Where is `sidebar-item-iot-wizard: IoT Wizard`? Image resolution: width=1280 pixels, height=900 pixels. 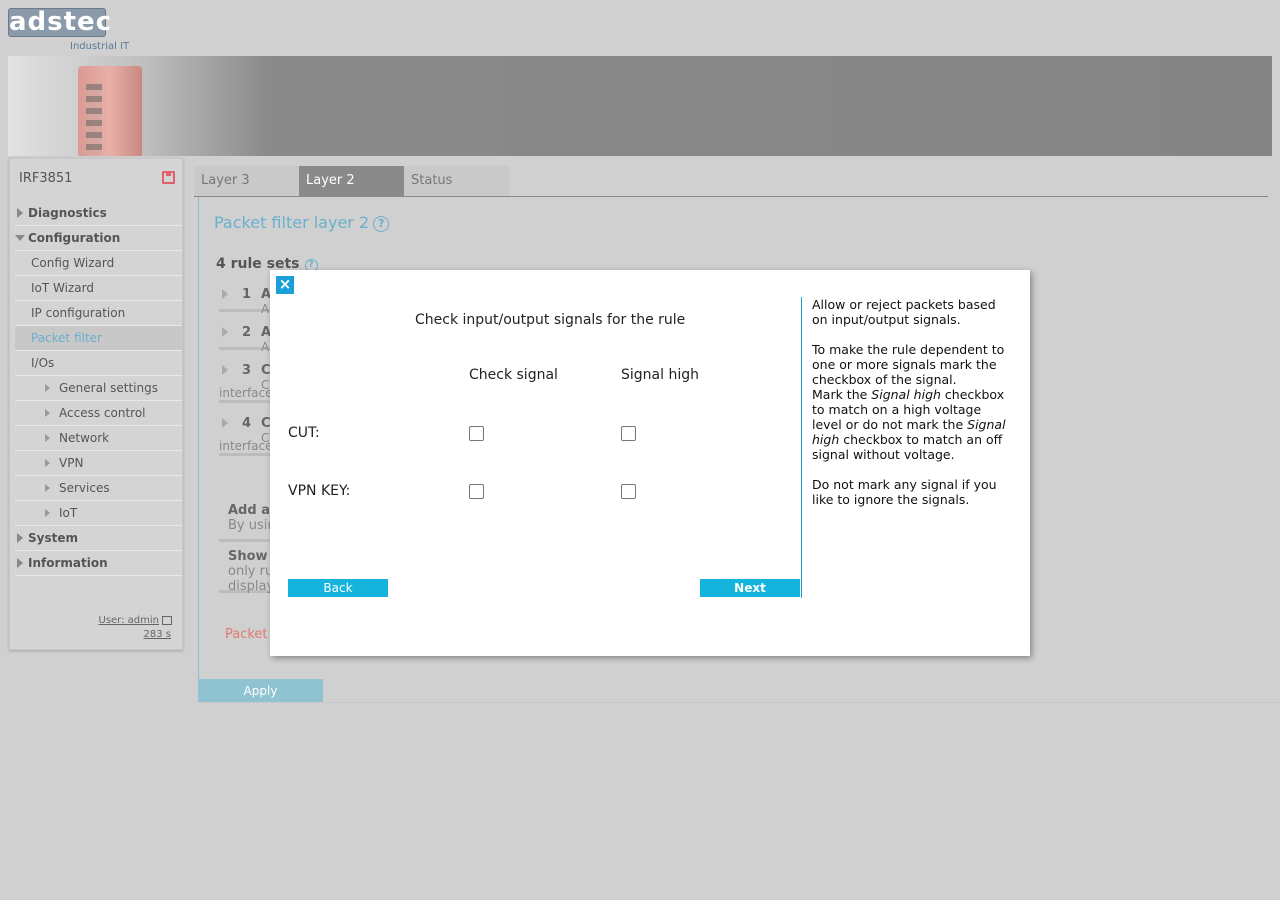 sidebar-item-iot-wizard: IoT Wizard is located at coordinates (98, 288).